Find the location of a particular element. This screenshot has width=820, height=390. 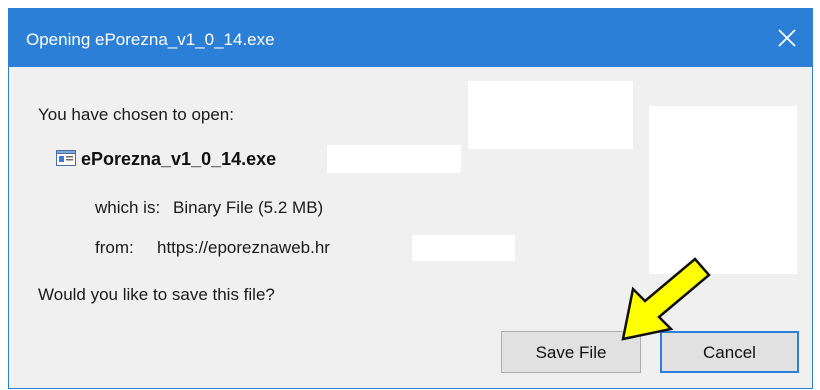

close-button is located at coordinates (787, 38).